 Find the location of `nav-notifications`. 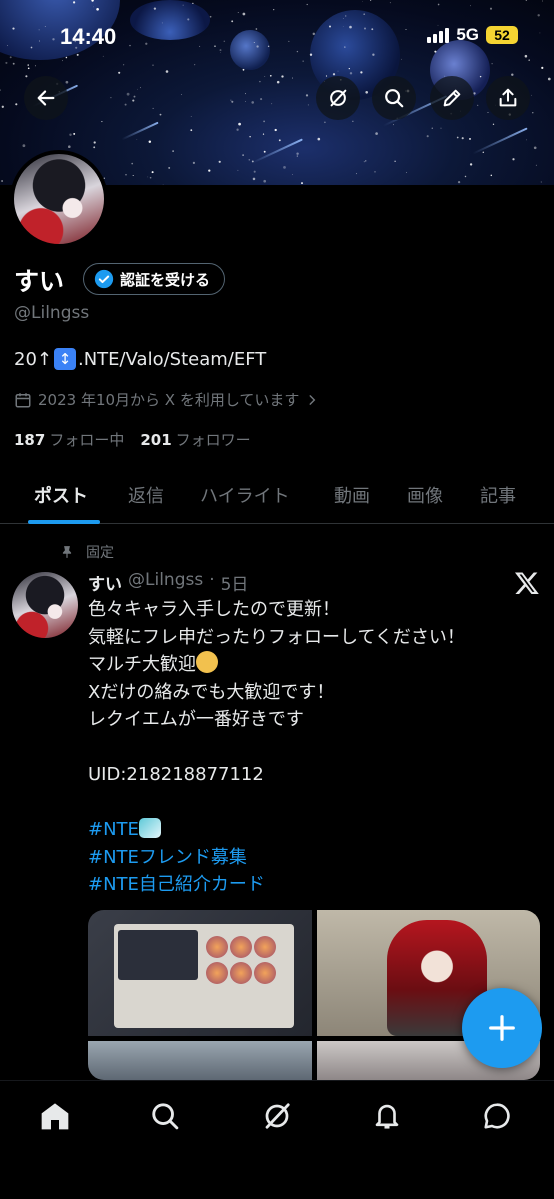

nav-notifications is located at coordinates (387, 1116).